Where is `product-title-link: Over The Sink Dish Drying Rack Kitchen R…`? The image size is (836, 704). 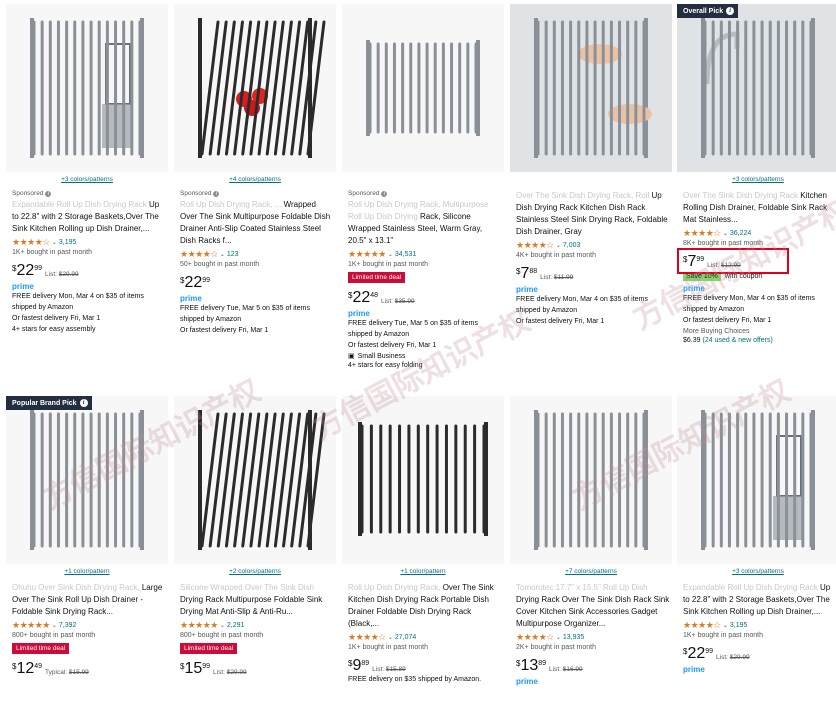
product-title-link: Over The Sink Dish Drying Rack Kitchen R… is located at coordinates (759, 208).